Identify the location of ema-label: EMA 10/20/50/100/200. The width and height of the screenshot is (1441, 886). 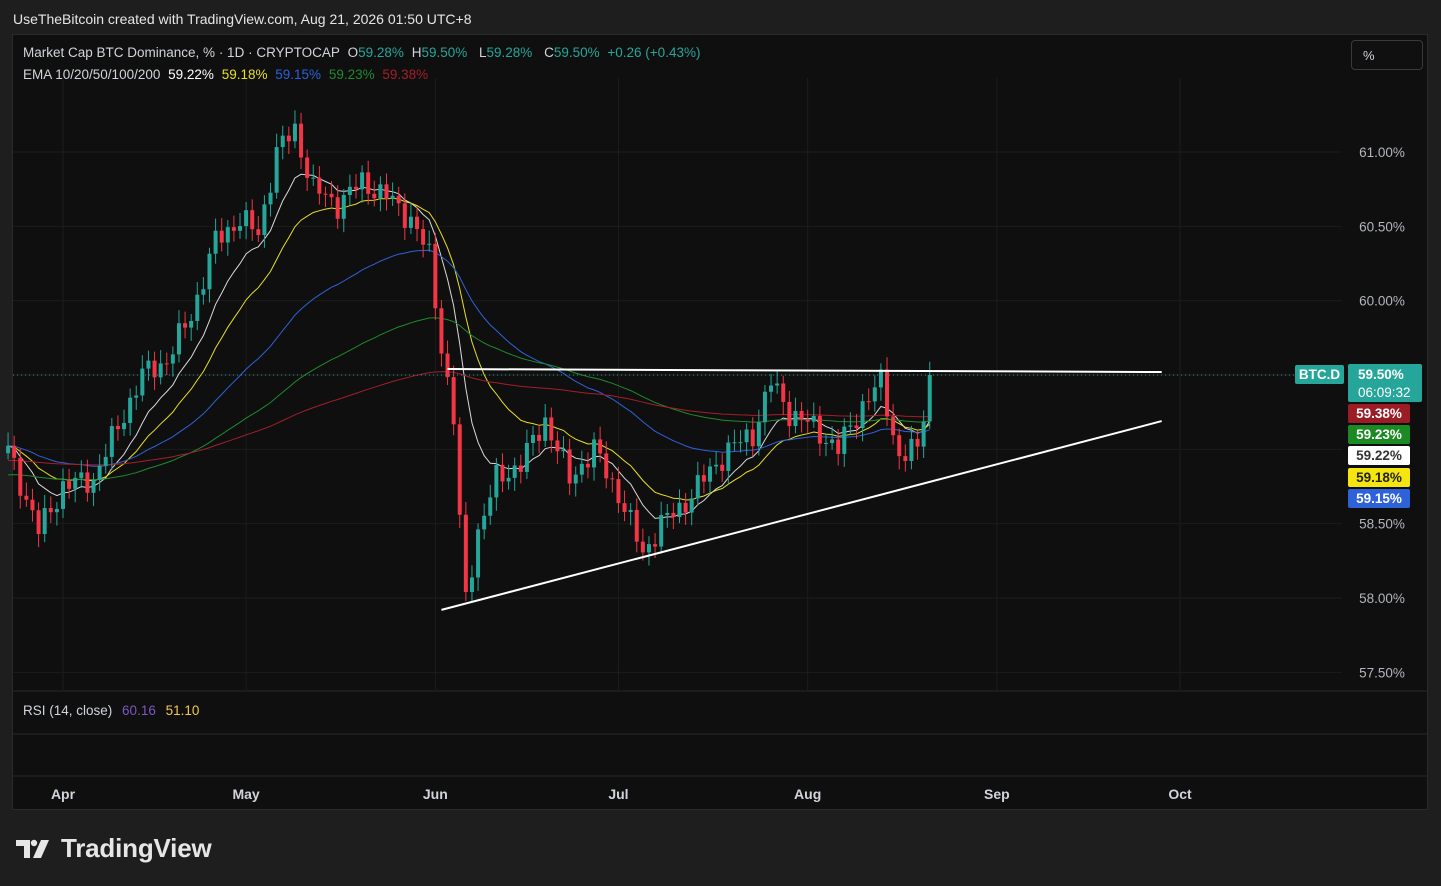
(91, 74).